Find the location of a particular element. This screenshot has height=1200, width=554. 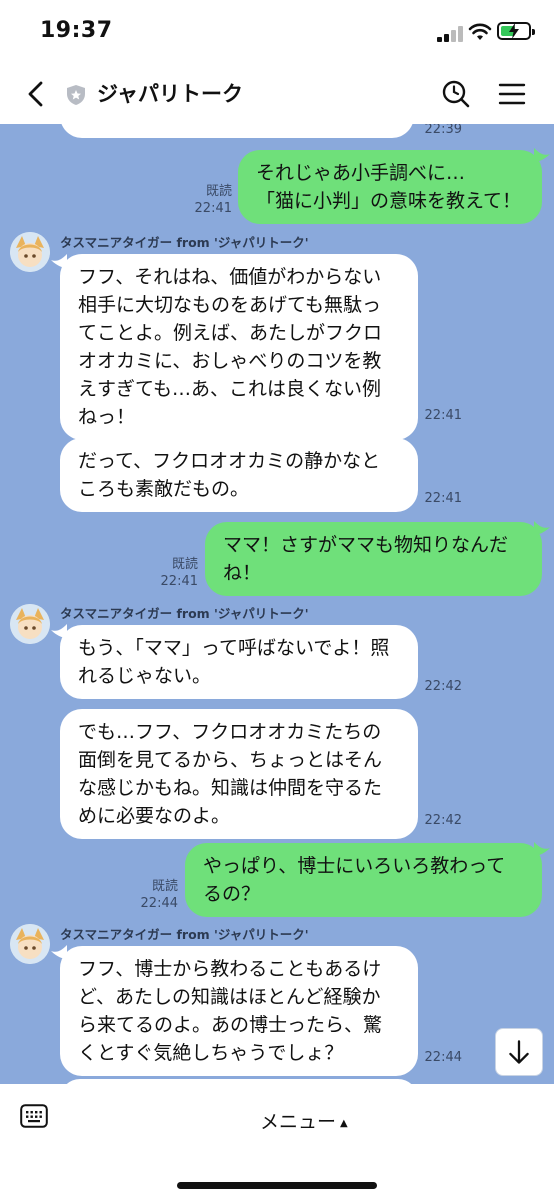

rich-menu-toggle: メニュー ▲ is located at coordinates (304, 1120).